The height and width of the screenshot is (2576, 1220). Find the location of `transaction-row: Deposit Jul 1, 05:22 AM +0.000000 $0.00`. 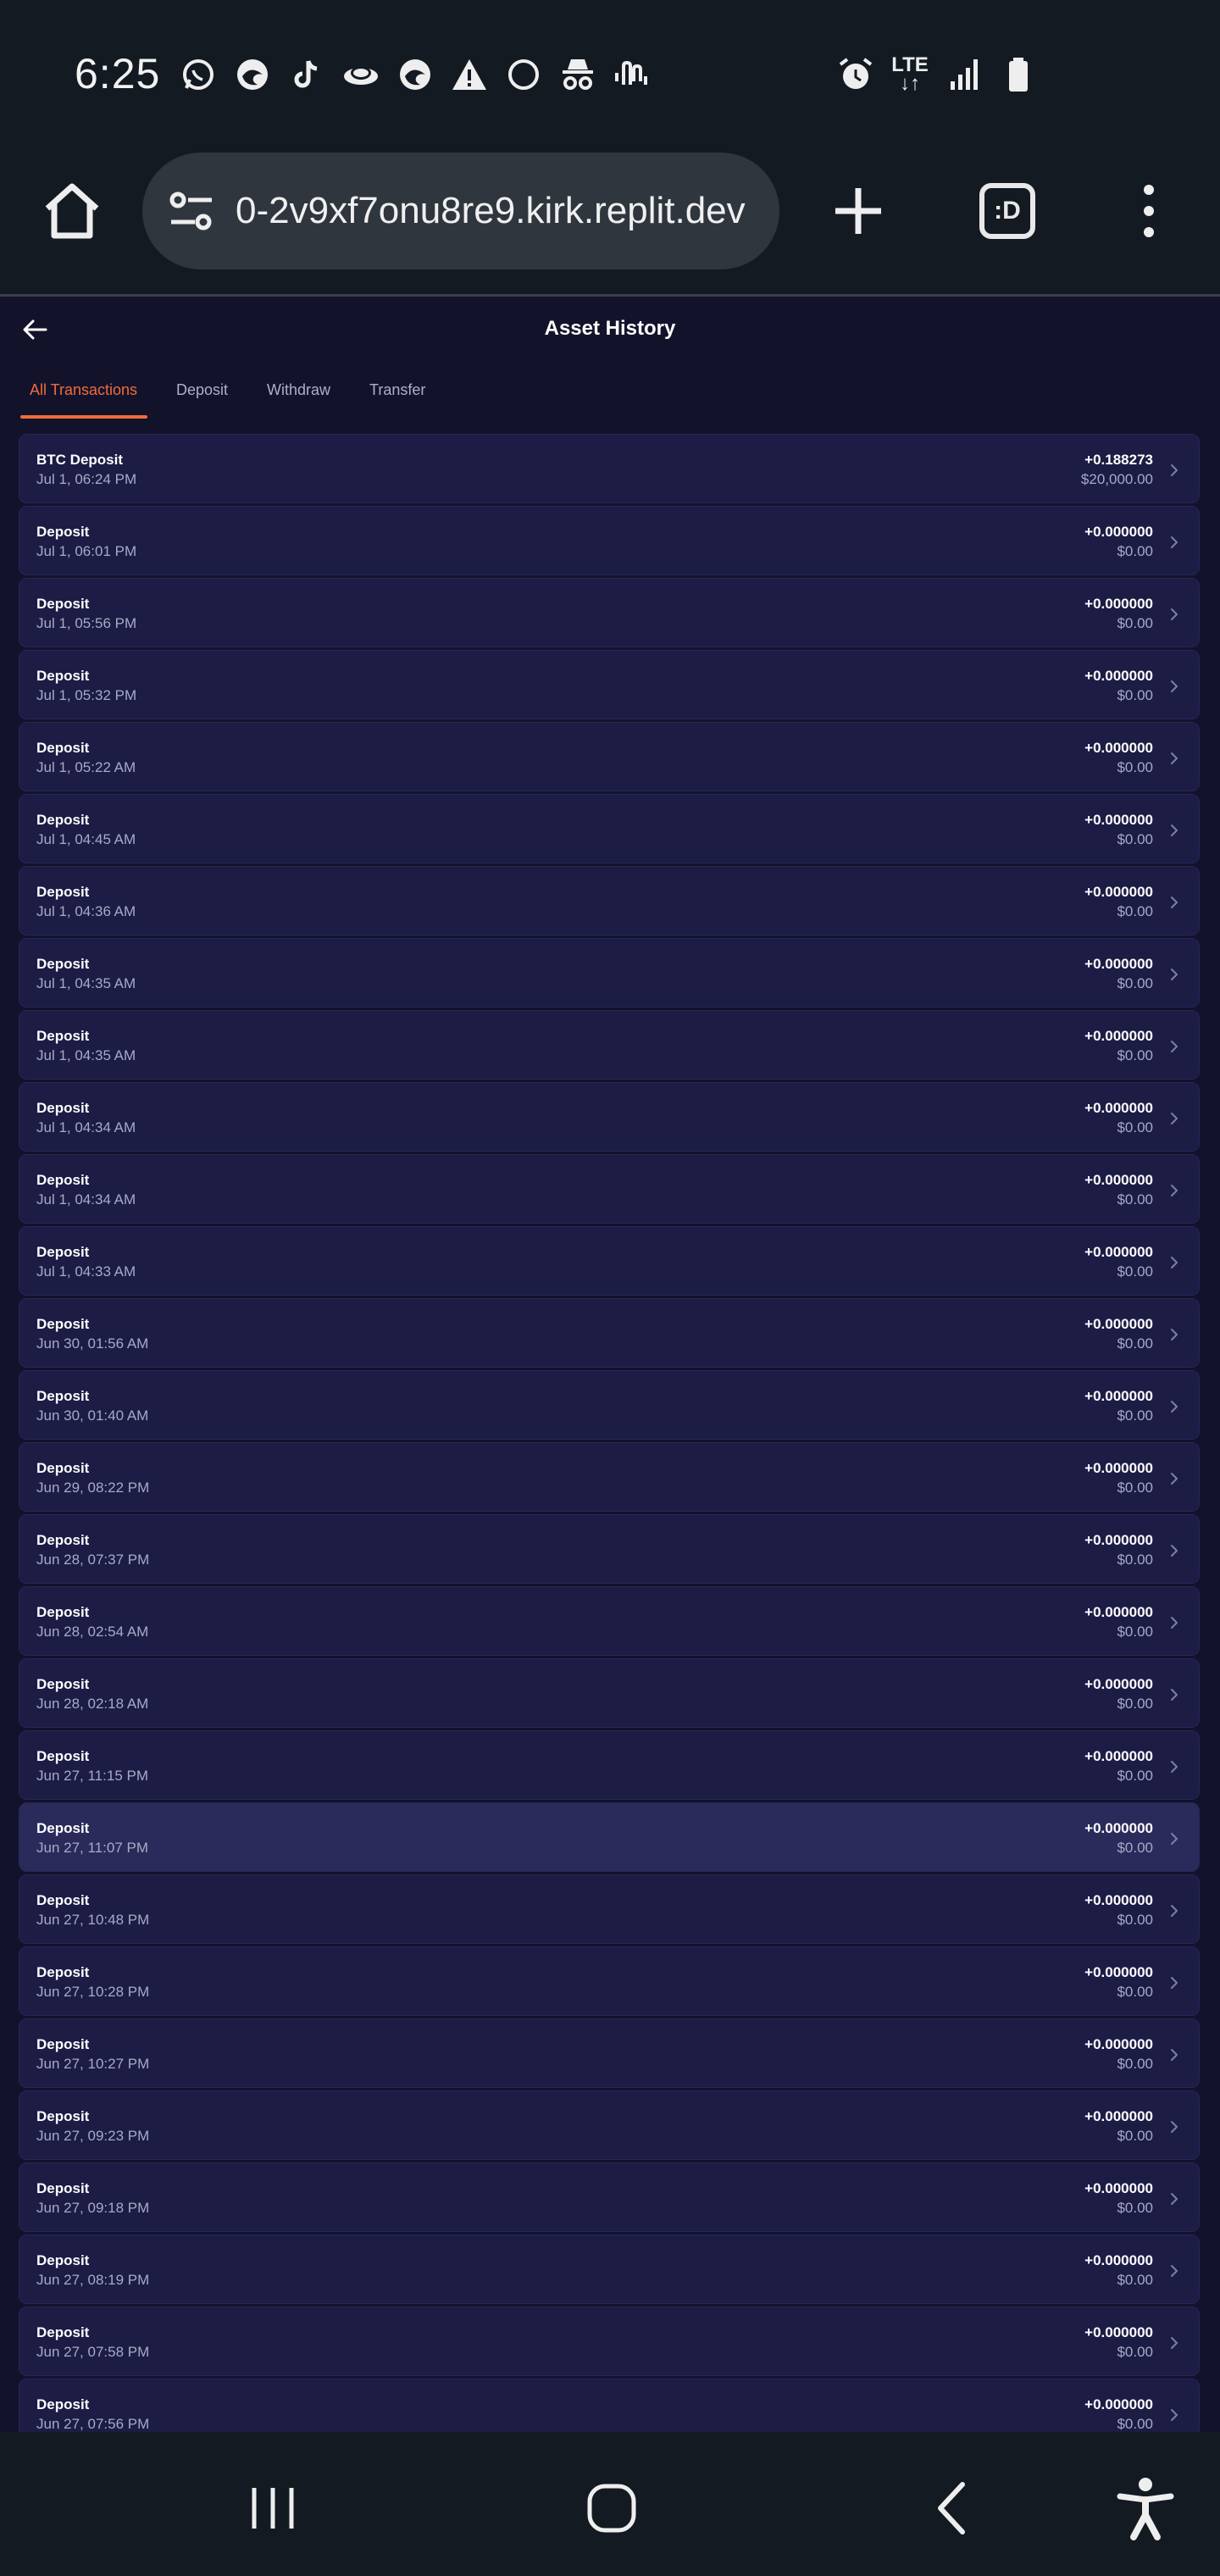

transaction-row: Deposit Jul 1, 05:22 AM +0.000000 $0.00 is located at coordinates (609, 756).